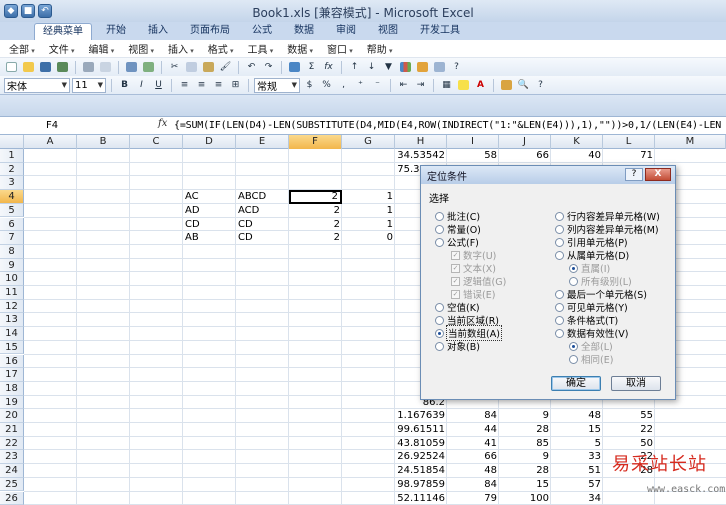  I want to click on cell-g6: 1, so click(368, 225).